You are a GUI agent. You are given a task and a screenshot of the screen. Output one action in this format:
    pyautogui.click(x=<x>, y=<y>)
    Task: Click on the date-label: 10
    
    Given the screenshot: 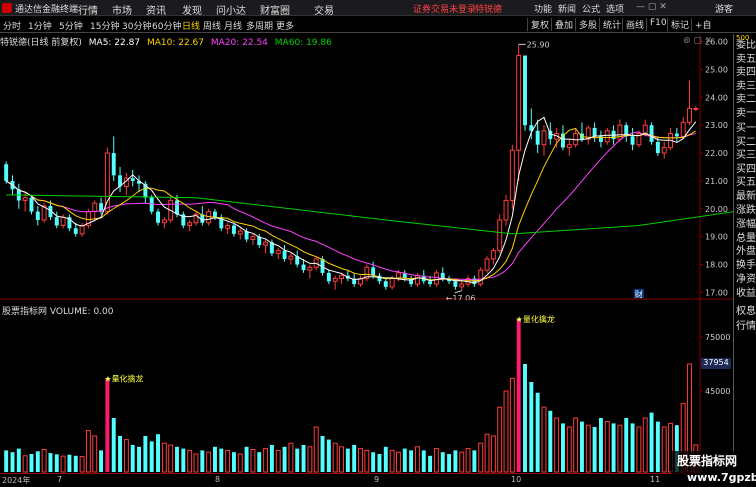 What is the action you would take?
    pyautogui.click(x=516, y=479)
    